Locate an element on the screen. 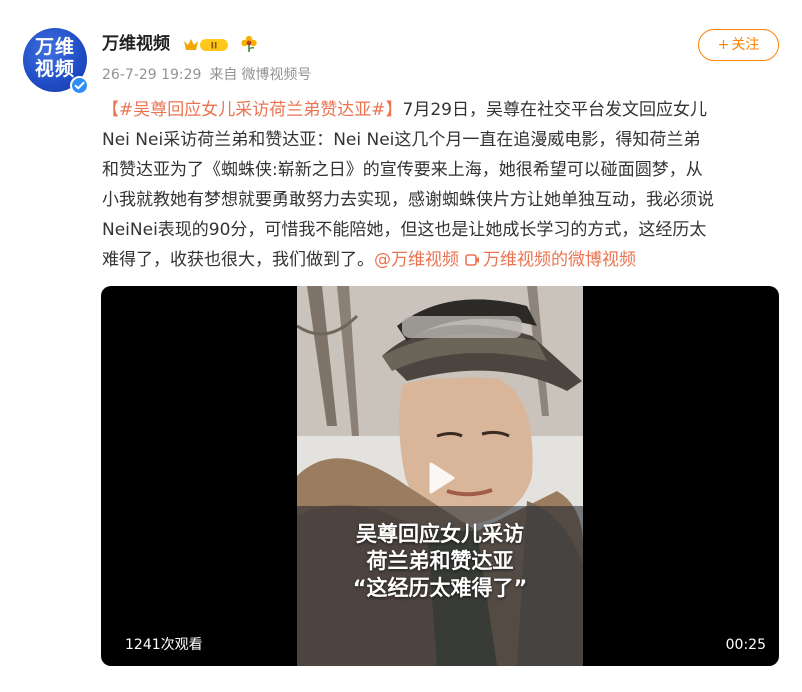  post-meta: 26-7-29 19:29 来自 微博视频号 is located at coordinates (206, 75).